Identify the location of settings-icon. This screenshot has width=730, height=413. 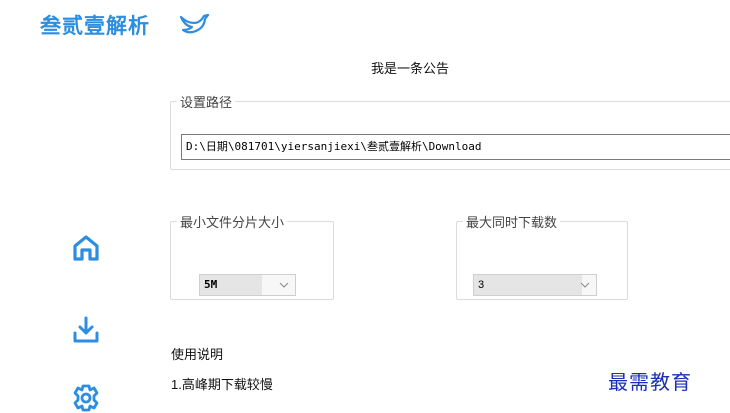
(86, 398).